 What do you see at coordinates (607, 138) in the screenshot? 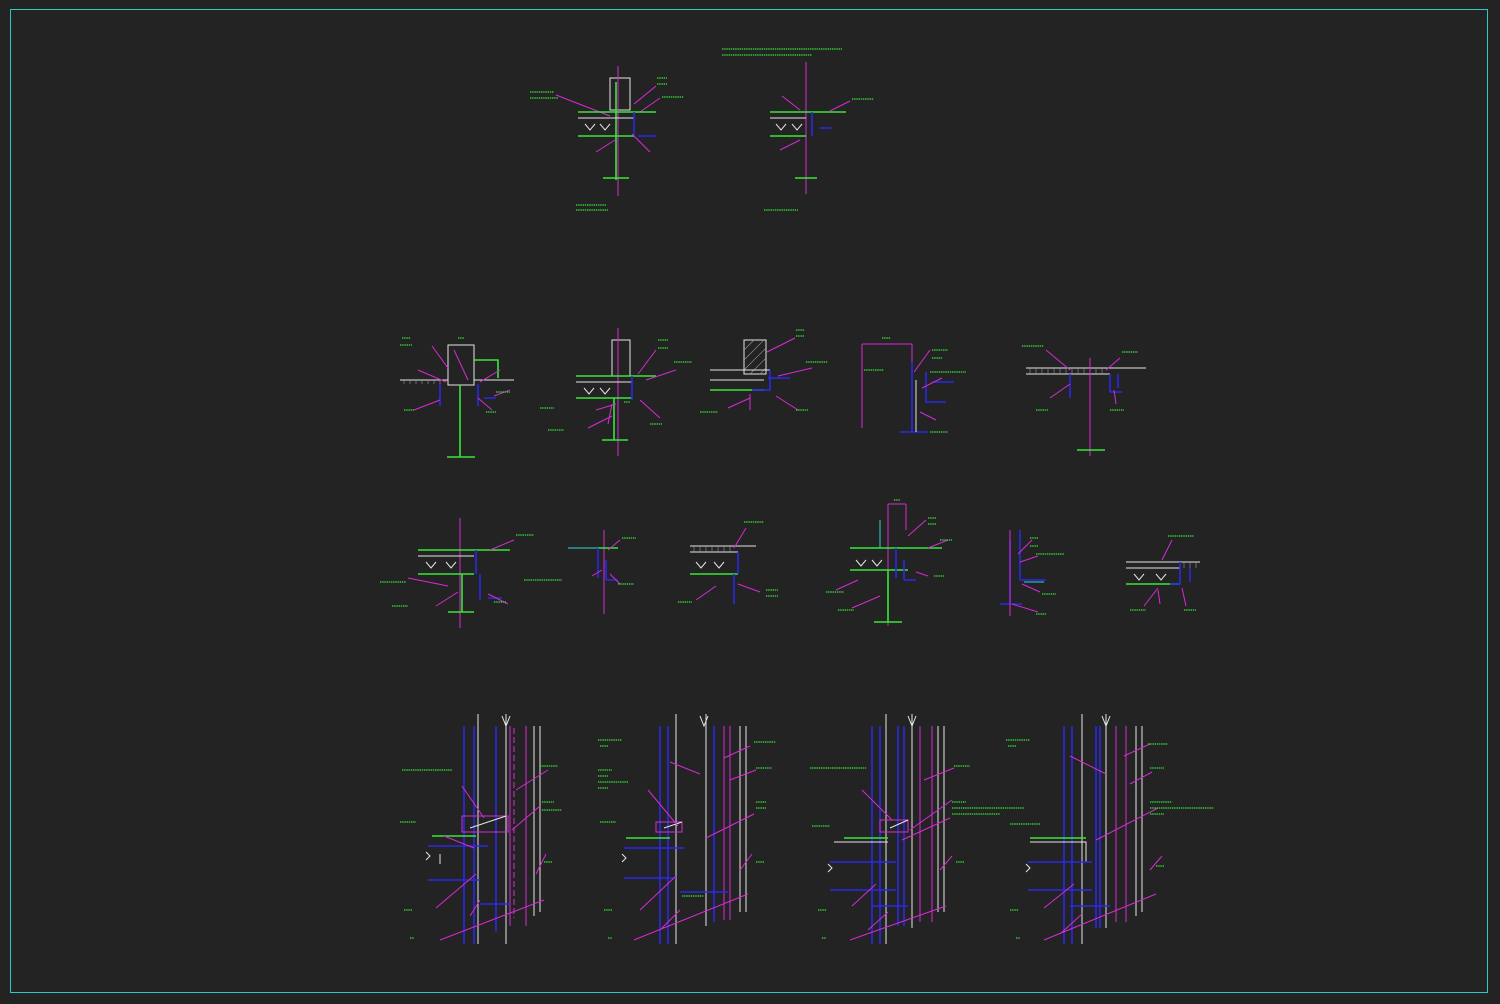
I see `detail-row1-a` at bounding box center [607, 138].